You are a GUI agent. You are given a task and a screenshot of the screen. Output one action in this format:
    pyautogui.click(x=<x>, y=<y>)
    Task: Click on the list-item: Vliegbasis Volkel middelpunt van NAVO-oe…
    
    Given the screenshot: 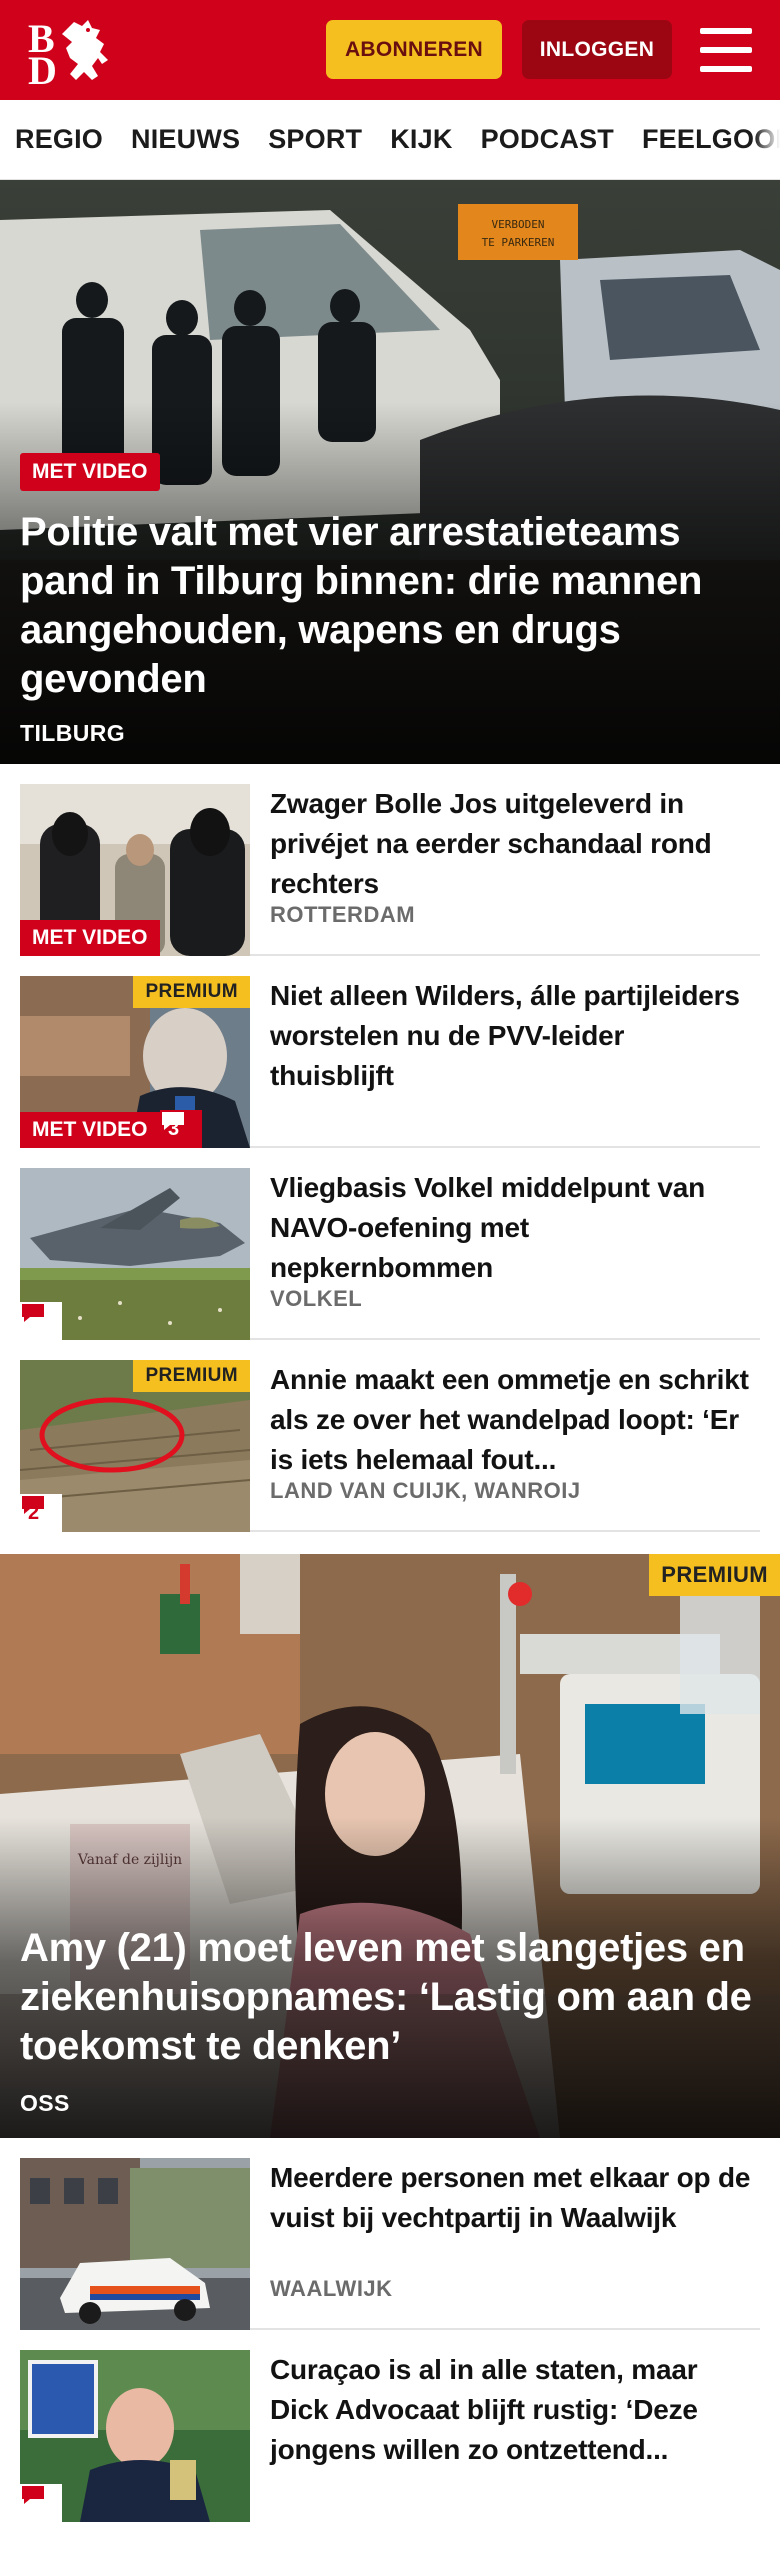 What is the action you would take?
    pyautogui.click(x=390, y=1244)
    